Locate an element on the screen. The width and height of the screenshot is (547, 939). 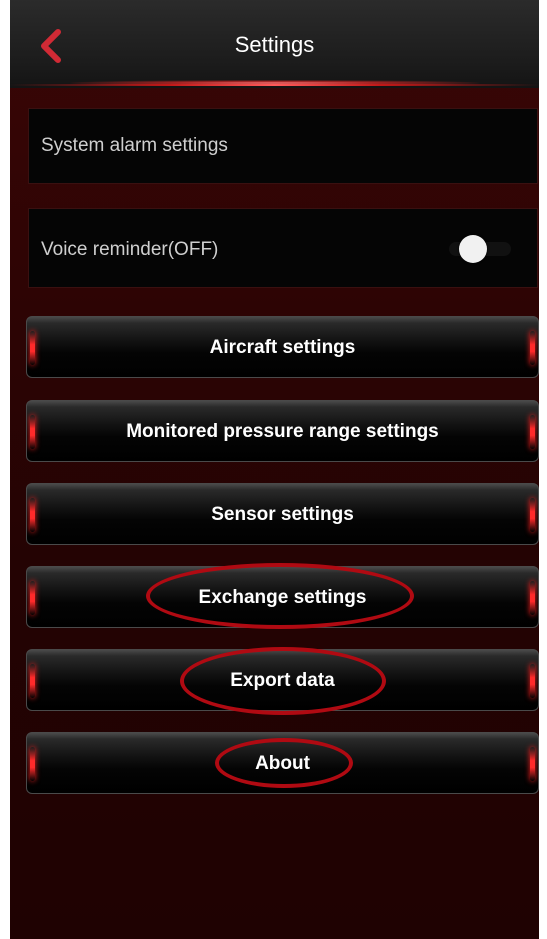
button-label: Sensor settings is located at coordinates (282, 514).